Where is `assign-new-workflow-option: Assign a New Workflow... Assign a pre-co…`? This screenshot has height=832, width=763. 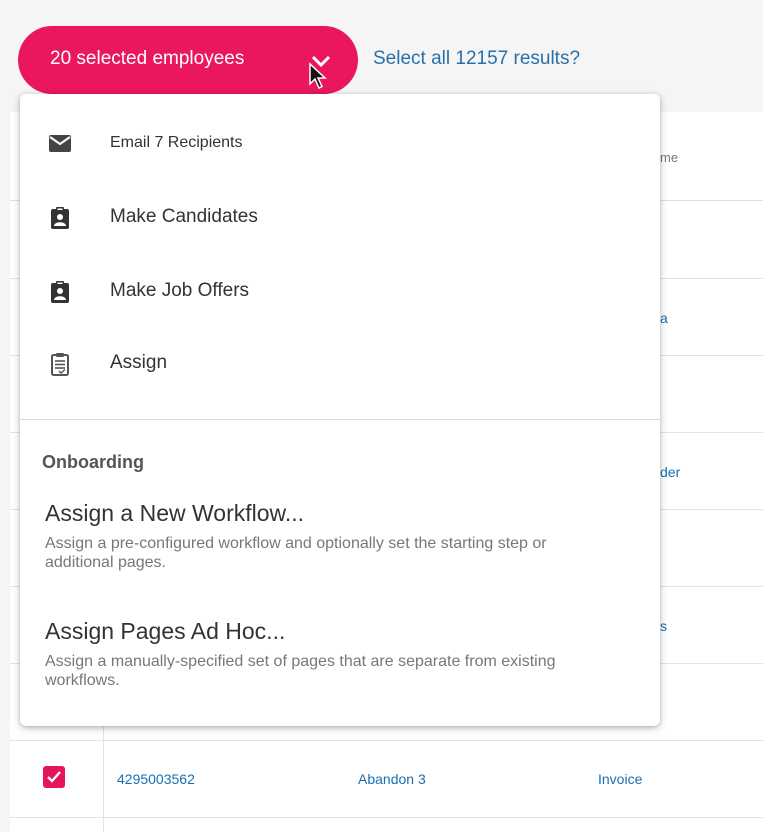 assign-new-workflow-option: Assign a New Workflow... Assign a pre-co… is located at coordinates (340, 542).